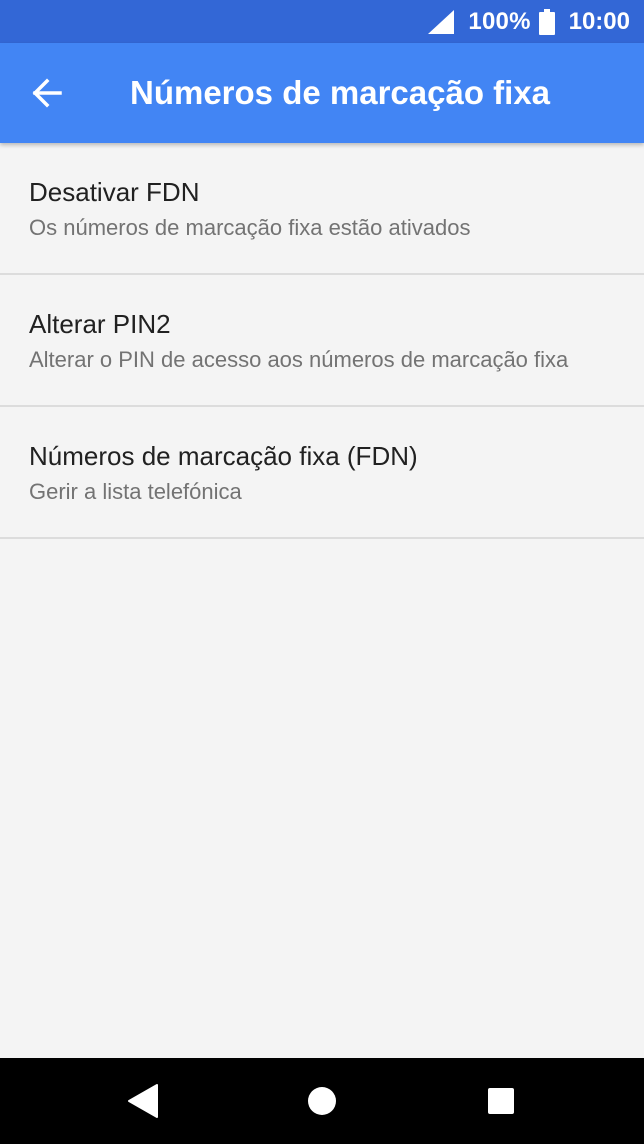  Describe the element at coordinates (599, 21) in the screenshot. I see `clock: 10:00` at that location.